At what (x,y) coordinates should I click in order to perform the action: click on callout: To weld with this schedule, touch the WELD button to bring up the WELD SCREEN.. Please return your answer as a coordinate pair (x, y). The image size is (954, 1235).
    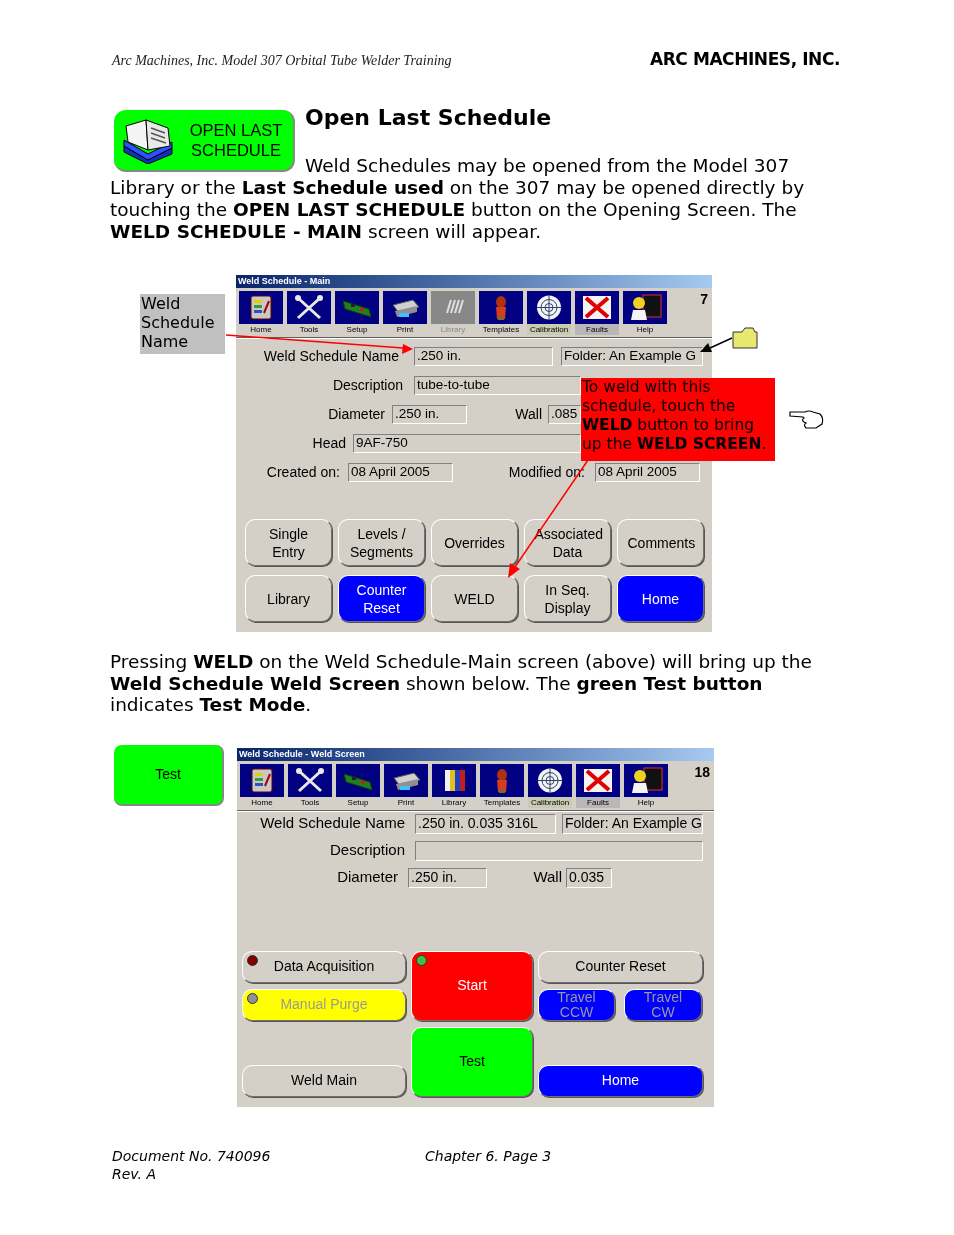
    Looking at the image, I should click on (678, 419).